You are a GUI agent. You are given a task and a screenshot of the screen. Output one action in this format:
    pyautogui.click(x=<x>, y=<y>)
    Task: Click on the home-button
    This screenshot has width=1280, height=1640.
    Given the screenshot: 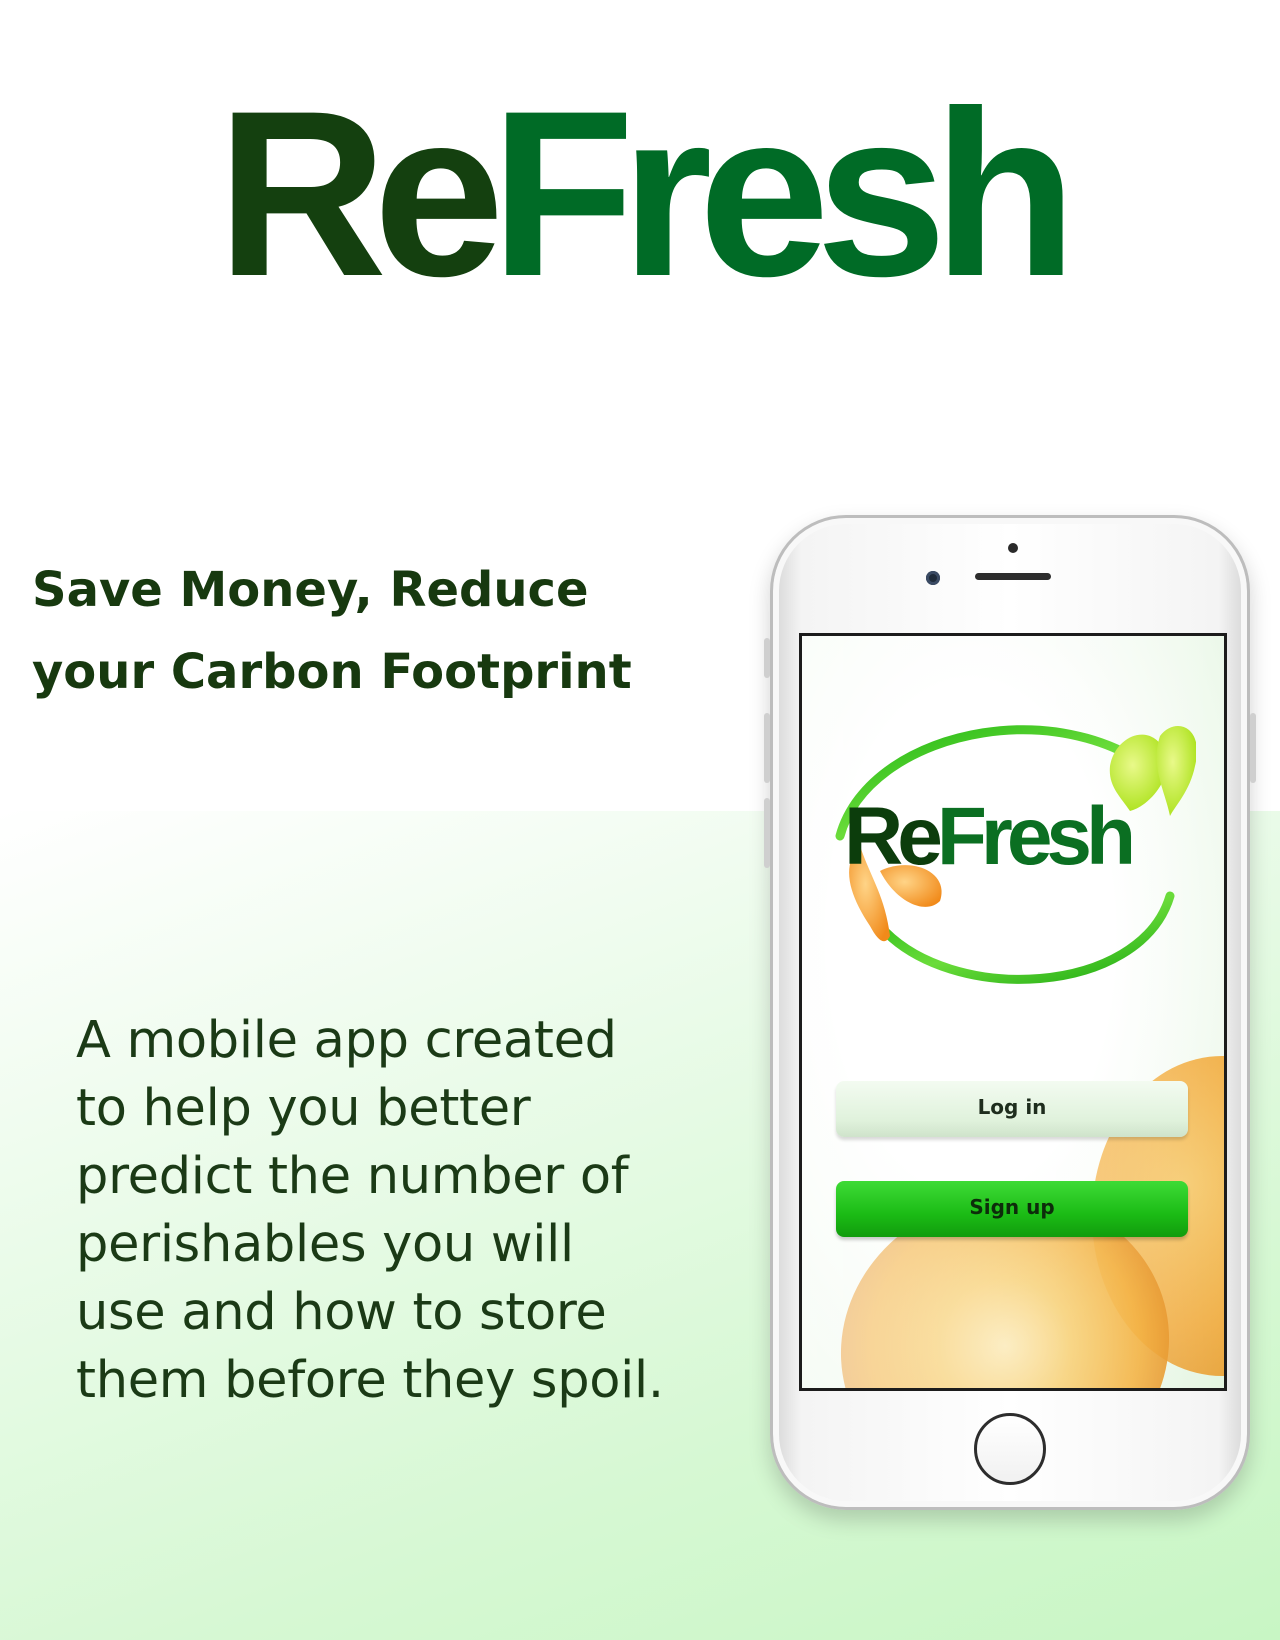 What is the action you would take?
    pyautogui.click(x=1010, y=1449)
    